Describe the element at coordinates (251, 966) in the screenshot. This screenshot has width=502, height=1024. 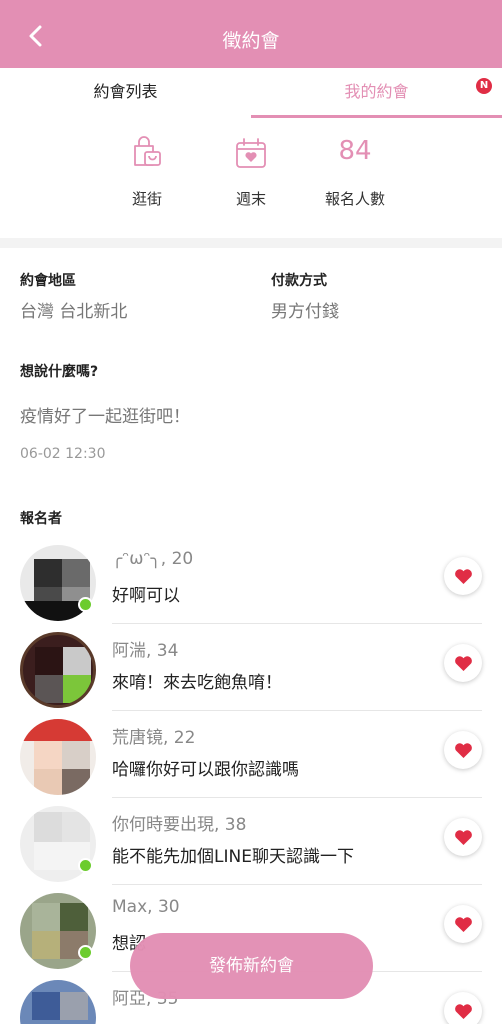
I see `post-new-date-button: 發佈新約會` at that location.